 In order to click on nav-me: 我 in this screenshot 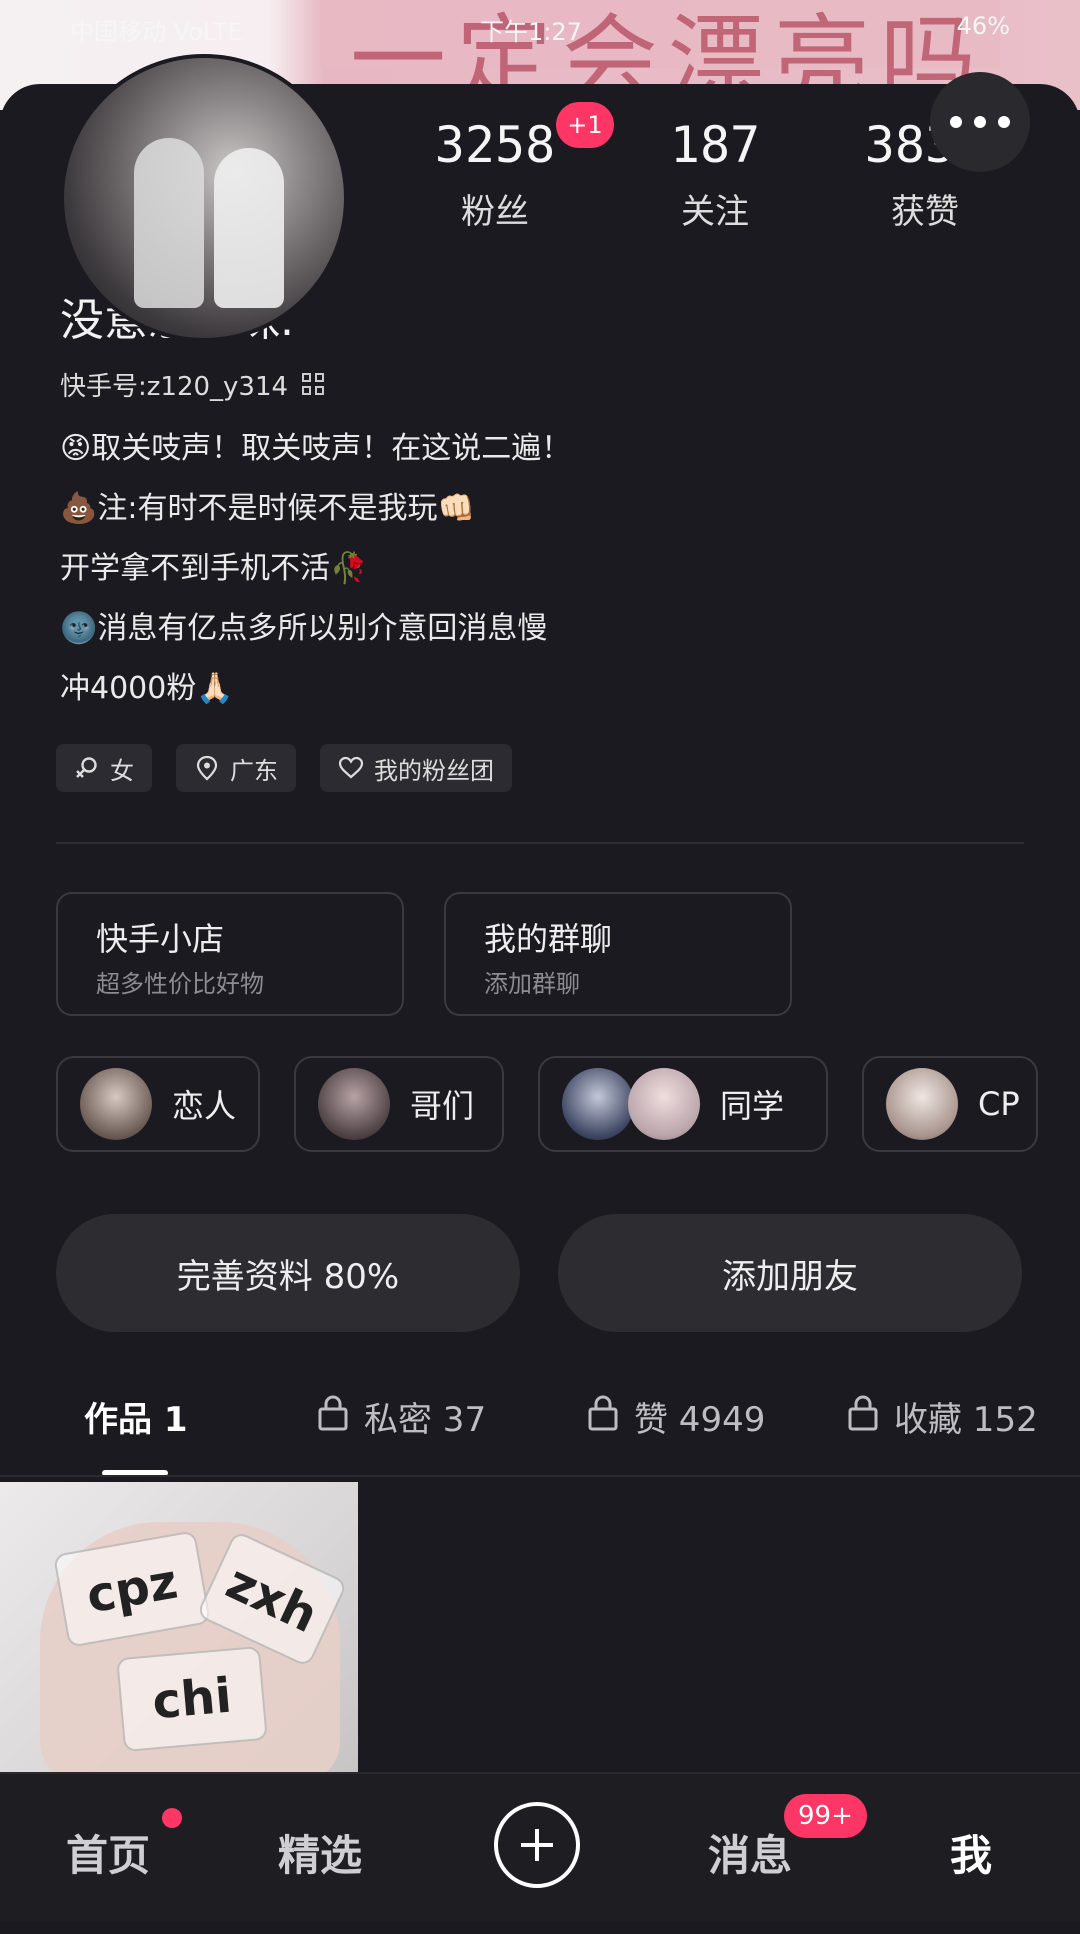, I will do `click(971, 1852)`.